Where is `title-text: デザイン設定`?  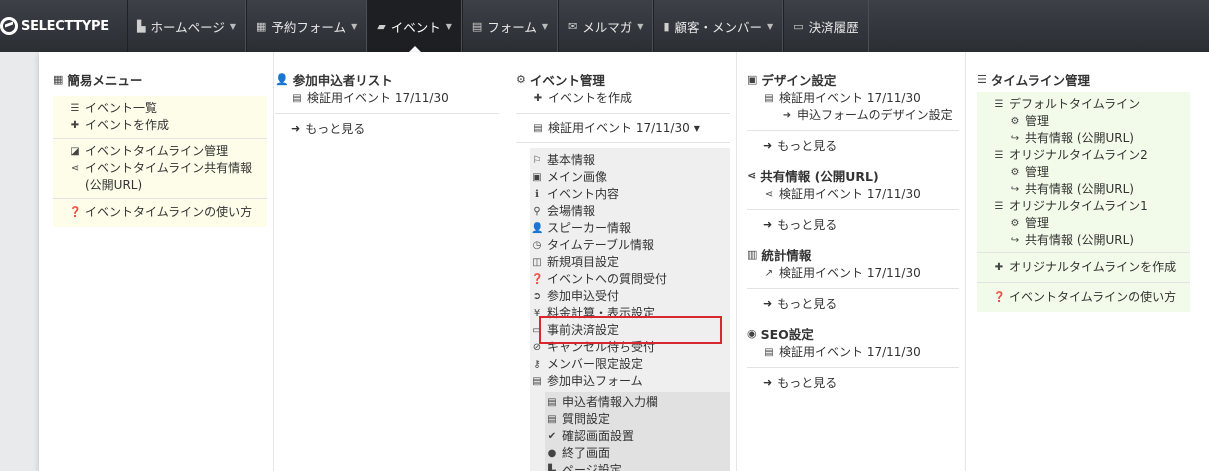
title-text: デザイン設定 is located at coordinates (799, 80).